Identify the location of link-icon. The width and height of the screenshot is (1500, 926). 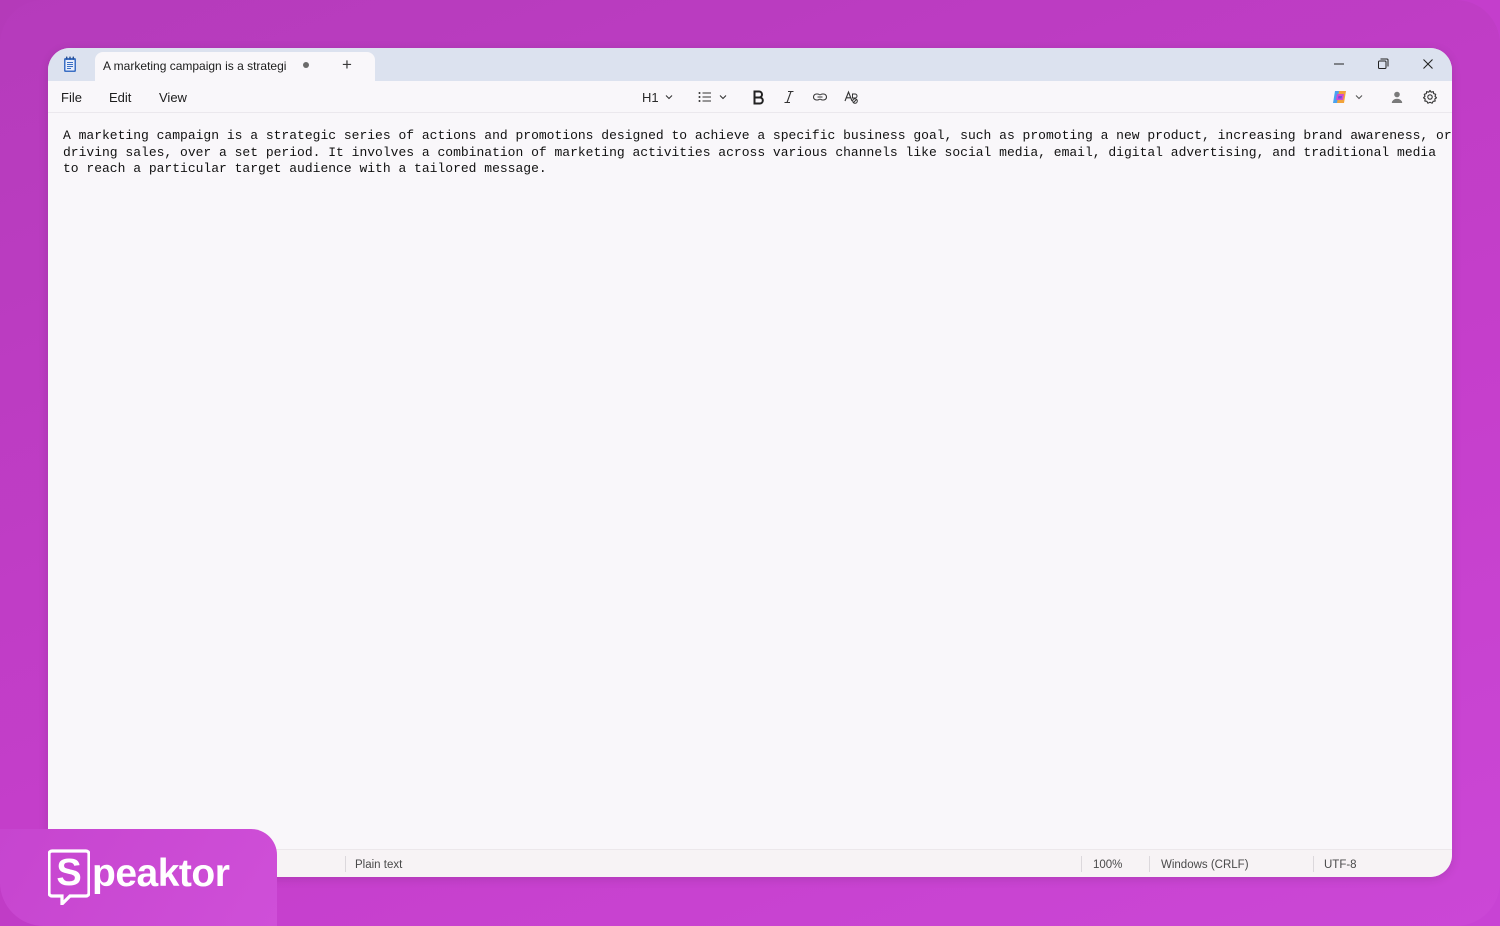
(820, 97).